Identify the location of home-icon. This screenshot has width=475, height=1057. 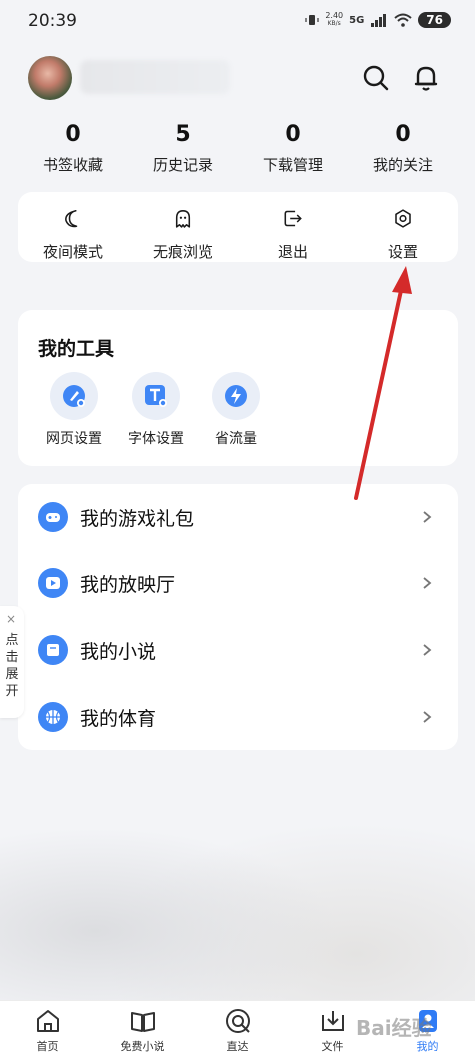
(47, 1021).